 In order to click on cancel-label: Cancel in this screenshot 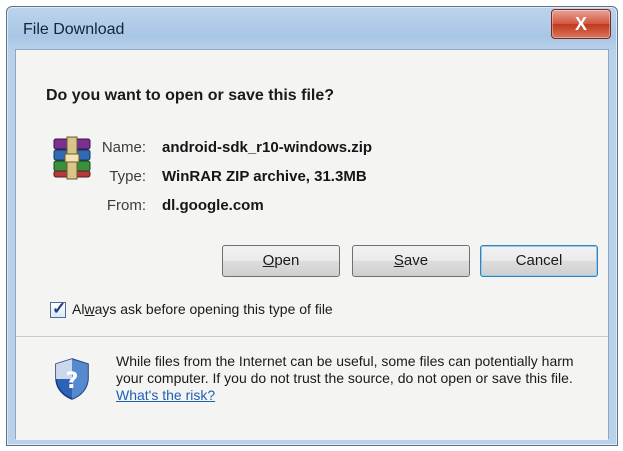, I will do `click(539, 260)`.